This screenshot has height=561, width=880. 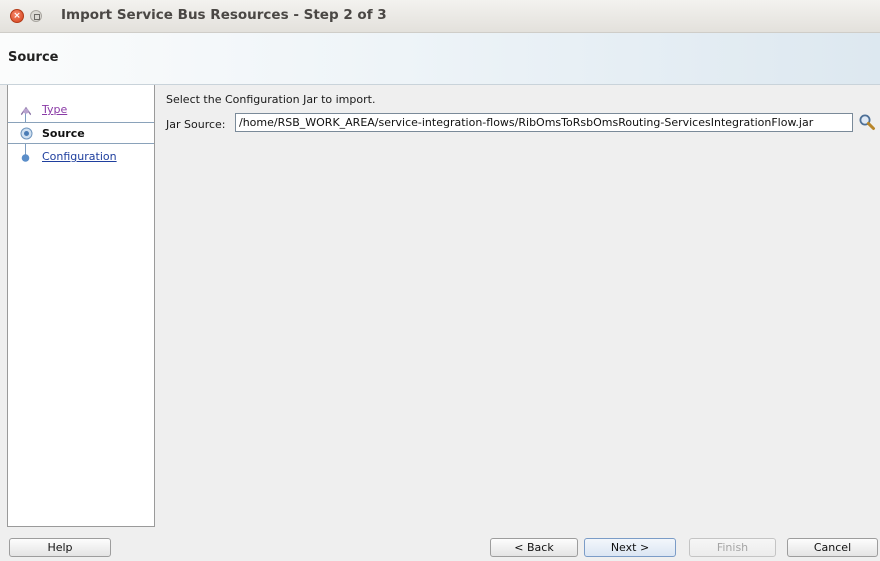 I want to click on maximize-window-button, so click(x=36, y=16).